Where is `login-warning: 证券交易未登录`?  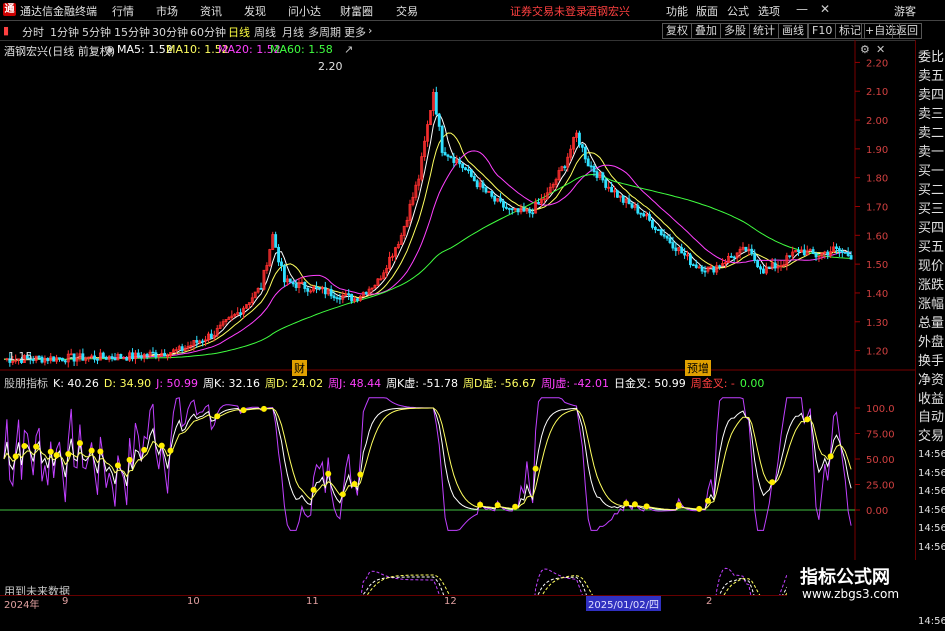
login-warning: 证券交易未登录 is located at coordinates (548, 11).